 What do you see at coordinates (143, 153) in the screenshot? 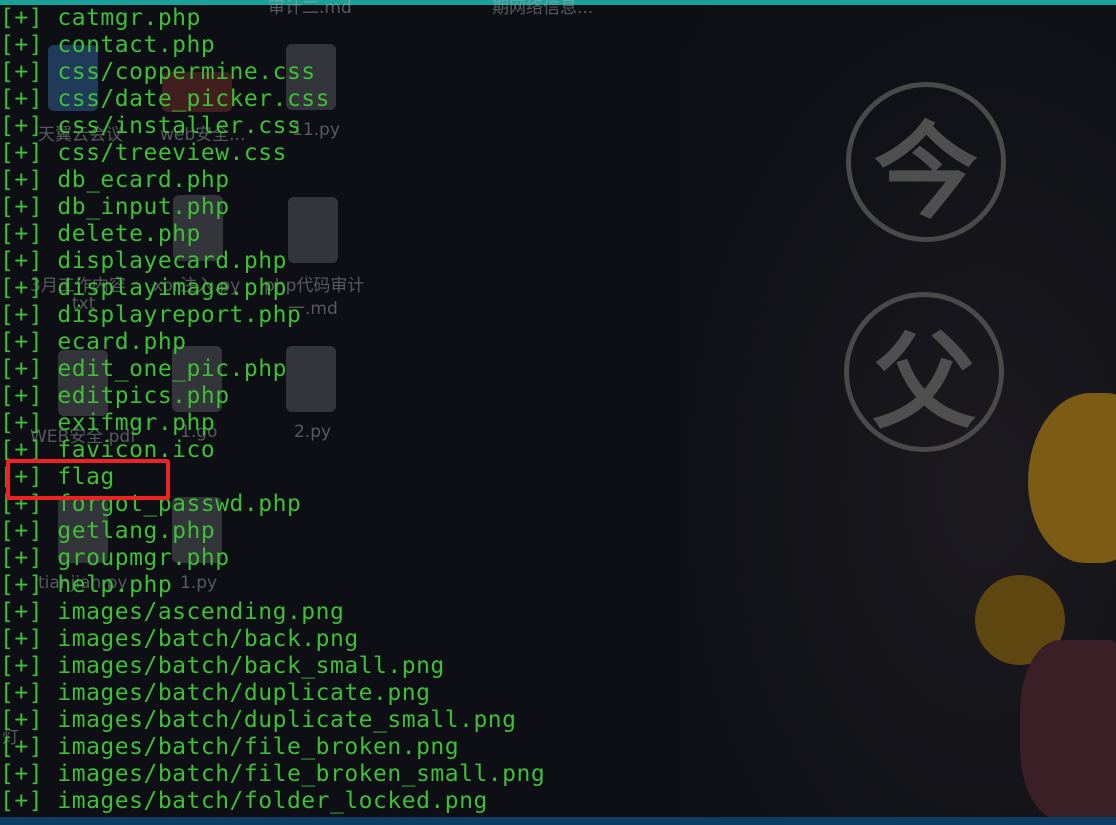
I see `terminal-line: [+] css/treeview.css` at bounding box center [143, 153].